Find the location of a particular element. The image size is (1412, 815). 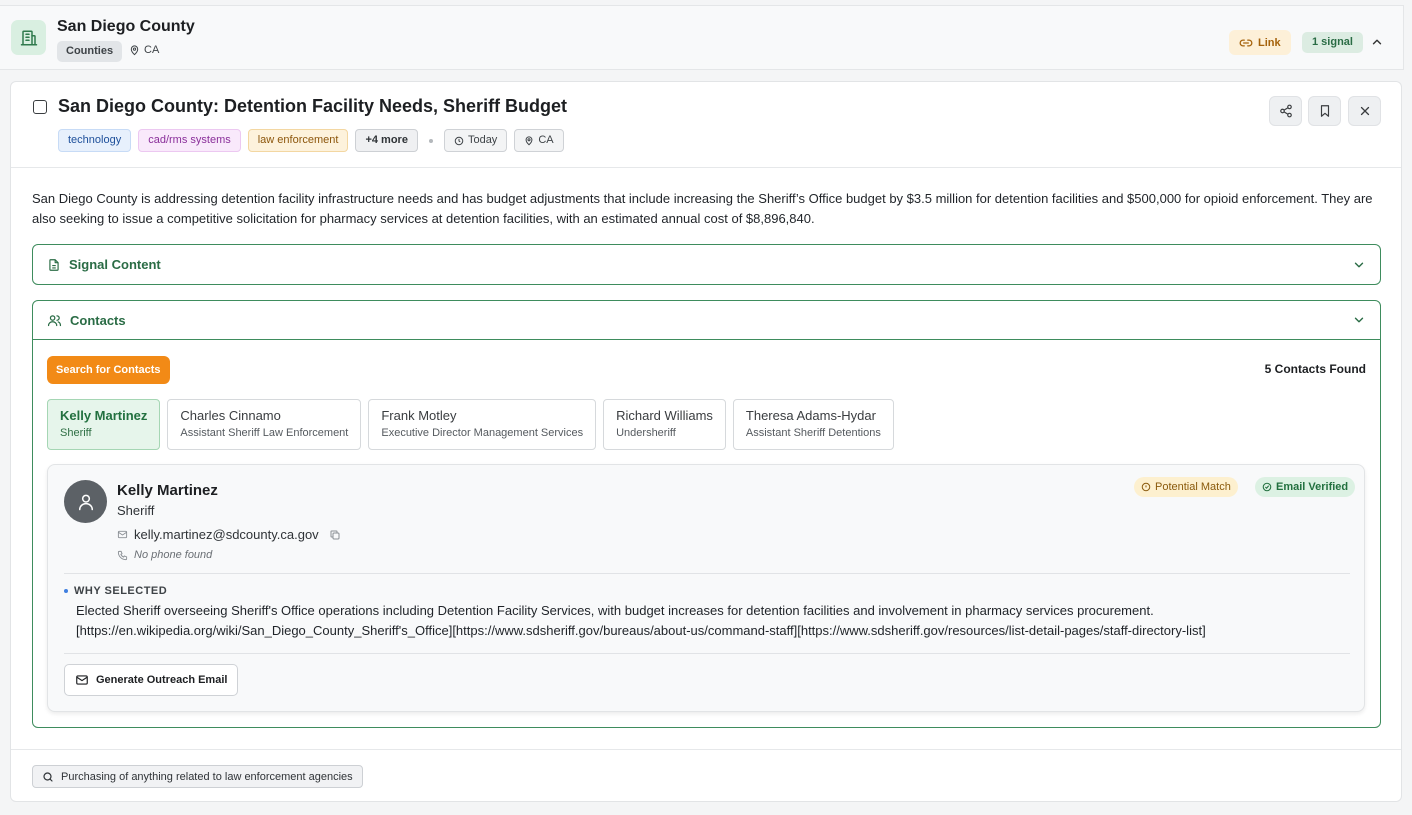

contact-tab-role: Undersheriff is located at coordinates (646, 433).